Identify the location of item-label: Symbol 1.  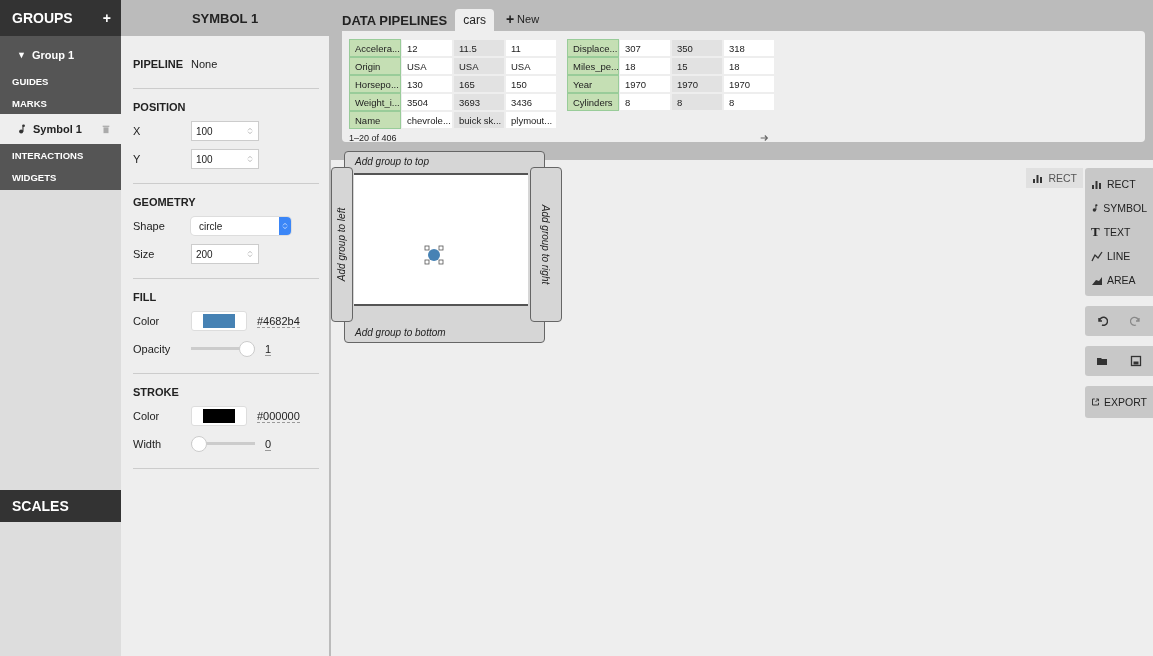
(57, 129).